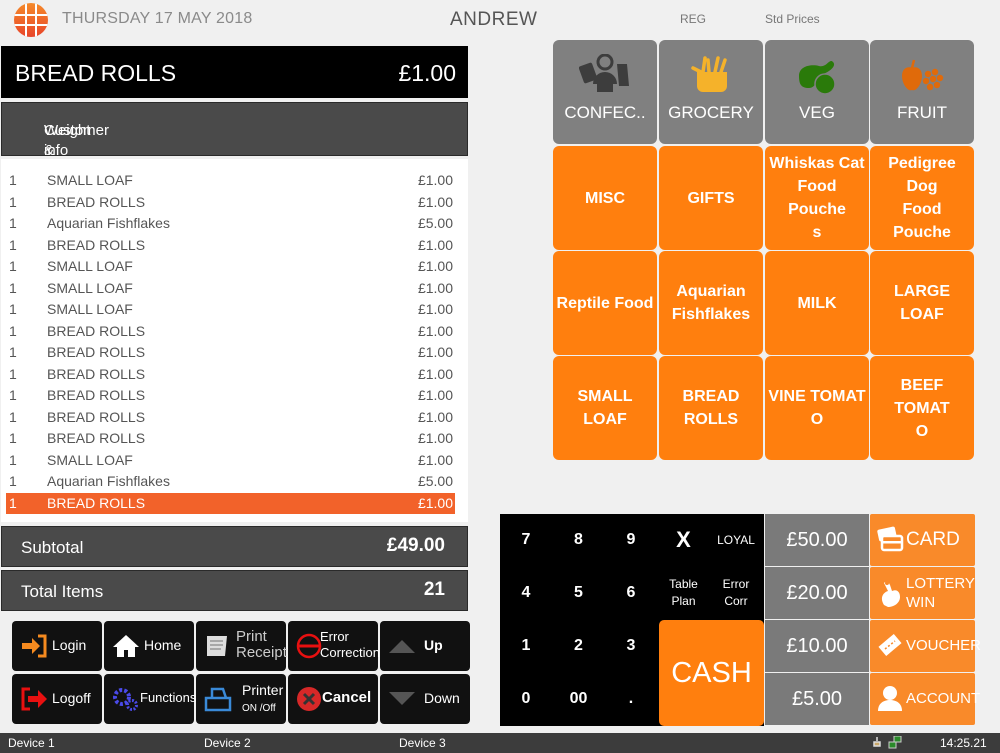 This screenshot has height=753, width=1000. What do you see at coordinates (631, 646) in the screenshot?
I see `keypad-key-3: 3` at bounding box center [631, 646].